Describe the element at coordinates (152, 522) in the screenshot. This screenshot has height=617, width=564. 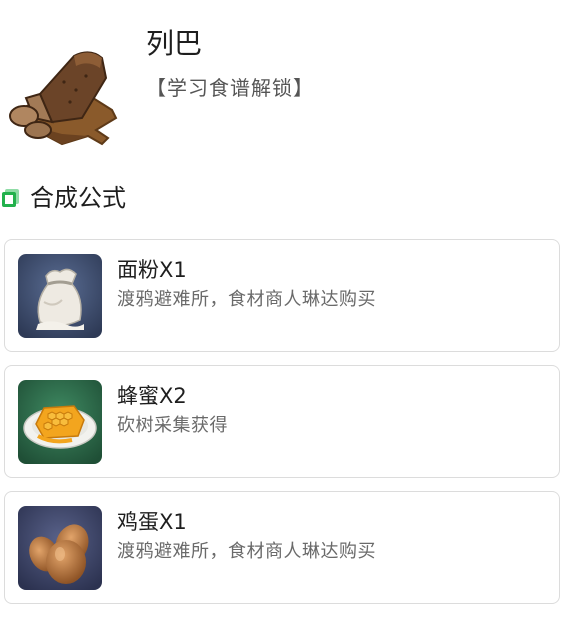
I see `ingredient-name: 鸡蛋X1` at that location.